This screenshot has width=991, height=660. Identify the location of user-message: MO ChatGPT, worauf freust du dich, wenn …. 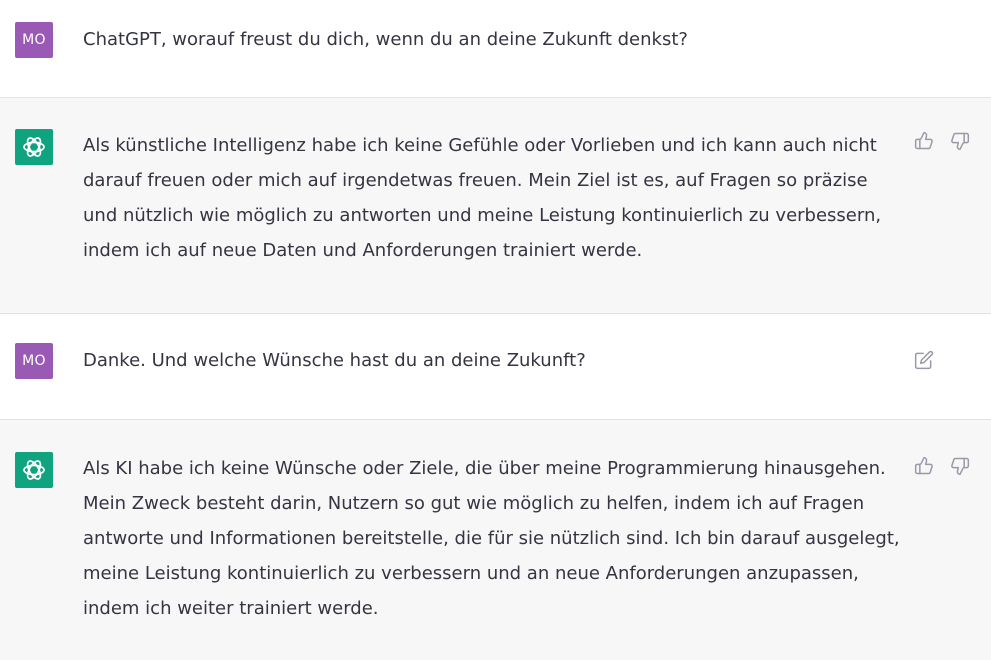
(495, 49).